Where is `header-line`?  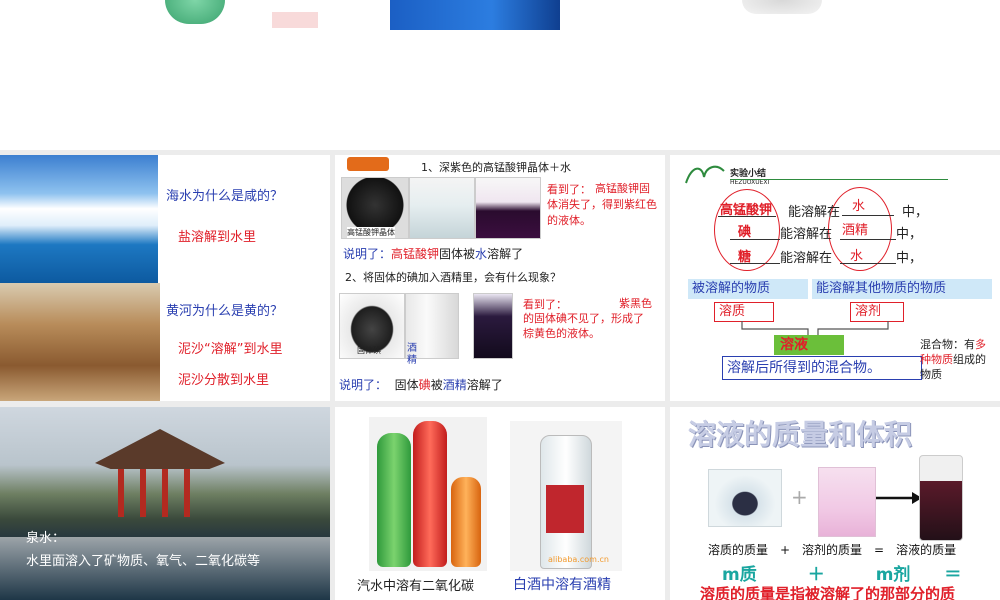
header-line is located at coordinates (839, 179).